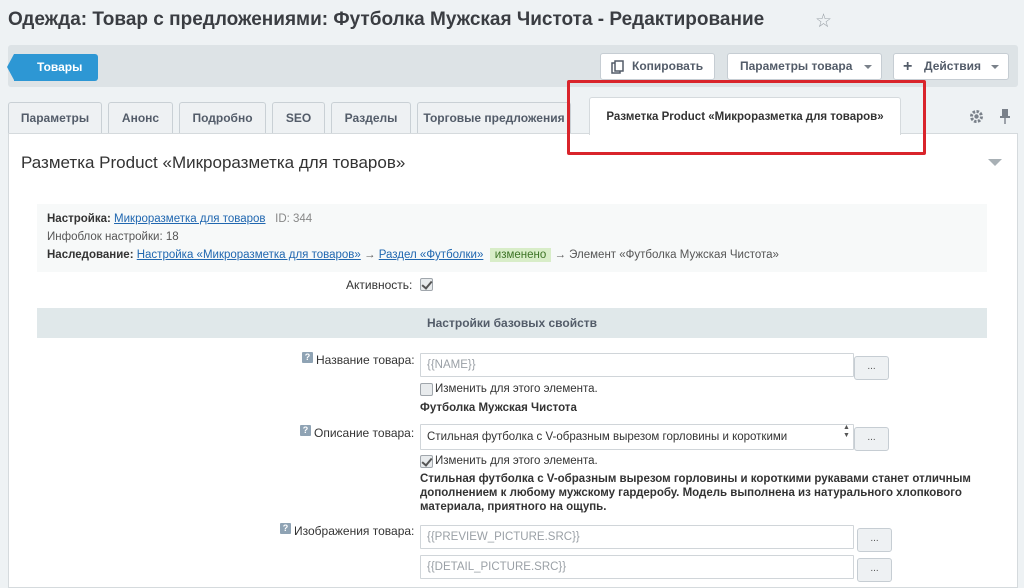 The width and height of the screenshot is (1024, 588). Describe the element at coordinates (79, 219) in the screenshot. I see `settings-label: Настройка:` at that location.